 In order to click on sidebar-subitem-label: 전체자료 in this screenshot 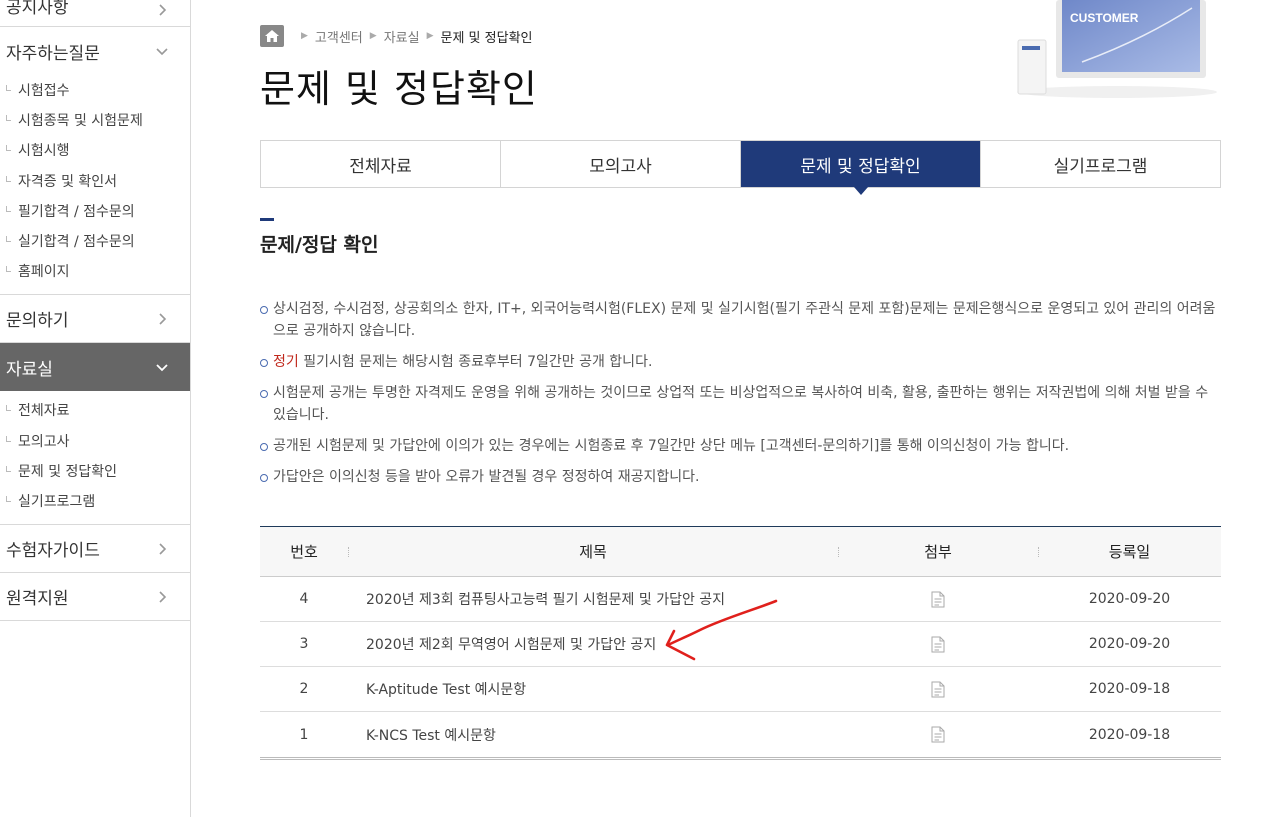, I will do `click(44, 411)`.